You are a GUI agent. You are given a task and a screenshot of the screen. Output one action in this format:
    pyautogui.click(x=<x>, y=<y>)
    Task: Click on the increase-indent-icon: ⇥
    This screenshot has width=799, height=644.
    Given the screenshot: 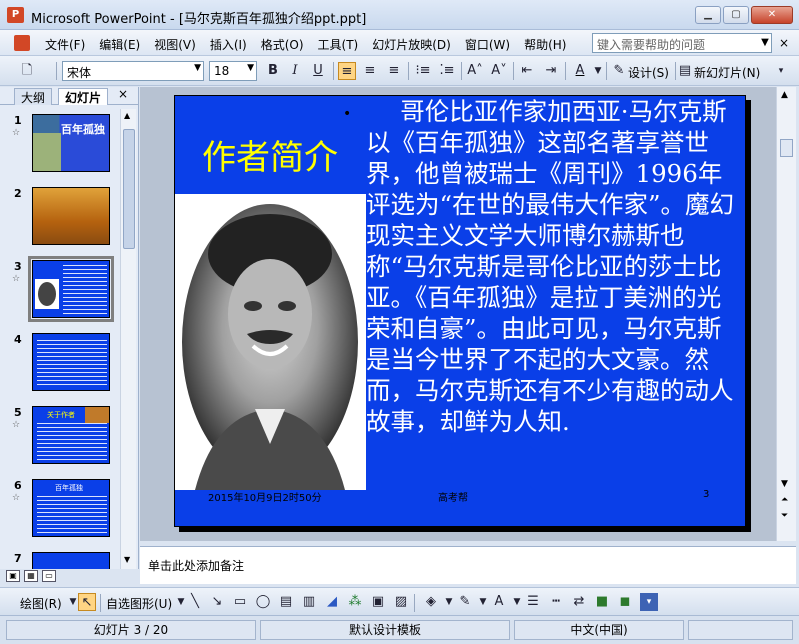 What is the action you would take?
    pyautogui.click(x=551, y=71)
    